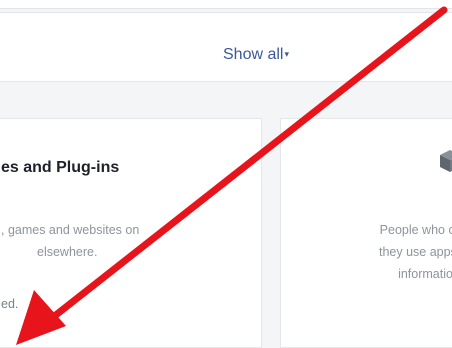  What do you see at coordinates (70, 241) in the screenshot?
I see `panel-description: , games and websites on elsewhere.` at bounding box center [70, 241].